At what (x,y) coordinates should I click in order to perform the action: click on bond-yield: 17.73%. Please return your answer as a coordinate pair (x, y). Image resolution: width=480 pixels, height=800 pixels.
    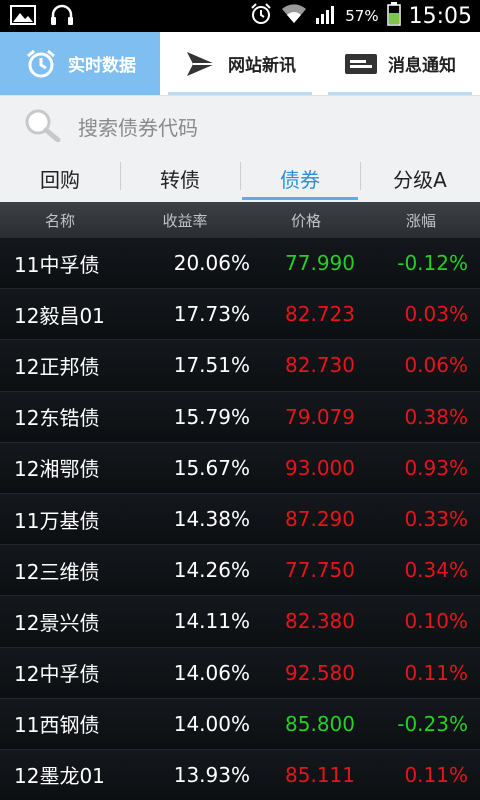
    Looking at the image, I should click on (211, 314).